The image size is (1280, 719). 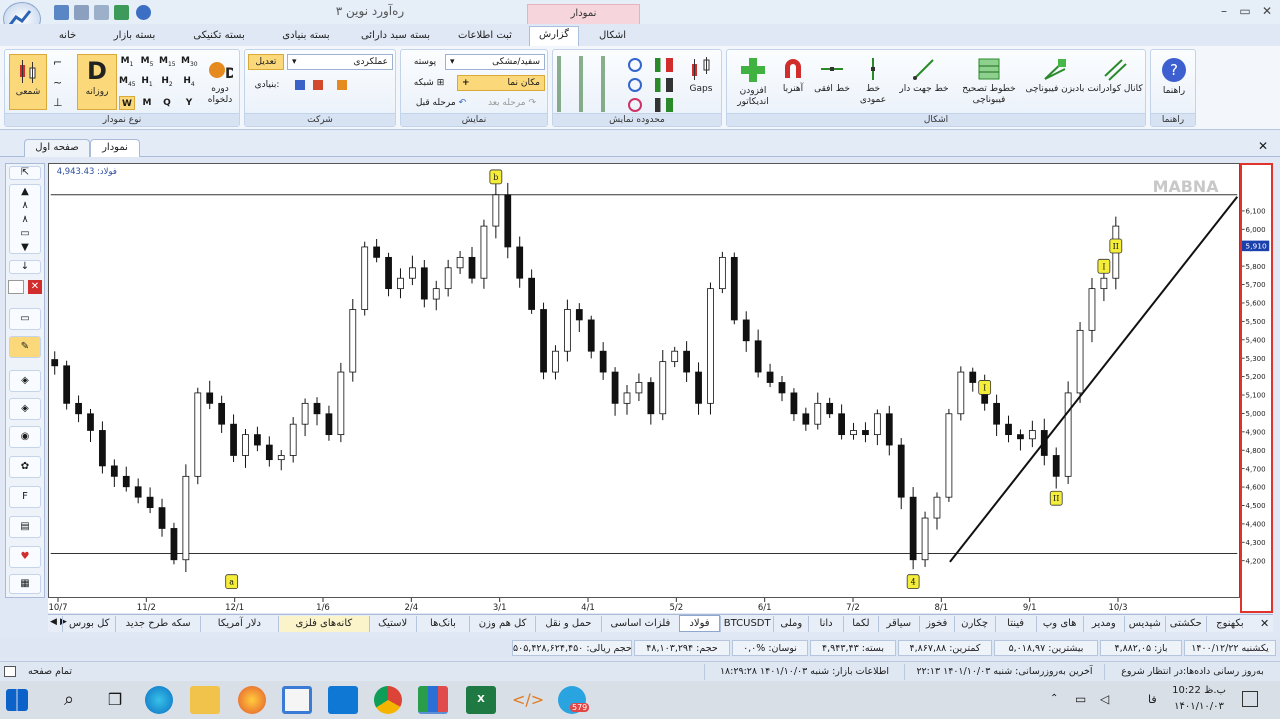 I want to click on symbol-tab-9: لکما, so click(x=860, y=624).